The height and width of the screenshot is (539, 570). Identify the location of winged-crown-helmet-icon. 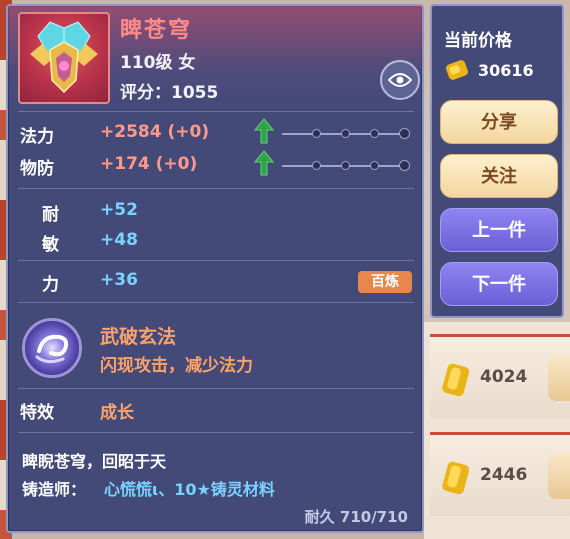
(64, 57).